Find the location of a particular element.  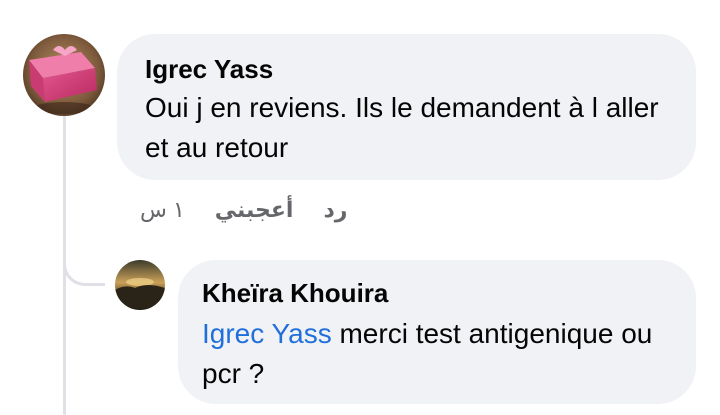

avatar-kheira-khouira is located at coordinates (140, 285).